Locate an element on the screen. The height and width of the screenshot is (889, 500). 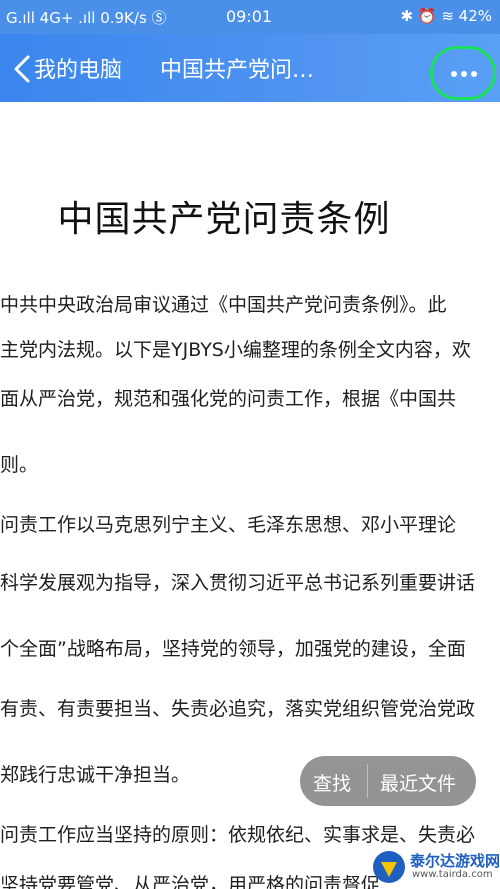
watermark-name: 泰尔达游戏网 is located at coordinates (455, 861).